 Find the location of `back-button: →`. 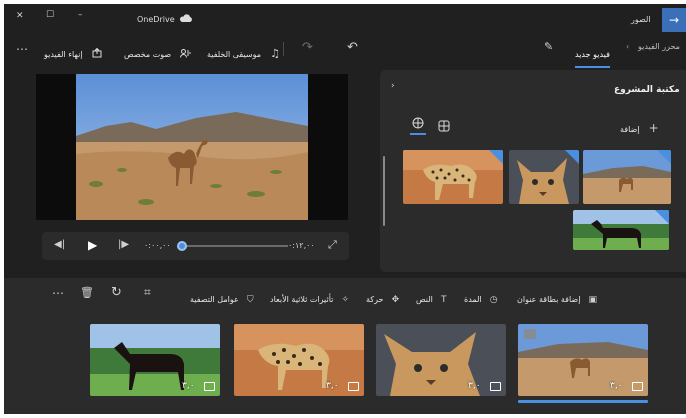

back-button: → is located at coordinates (674, 20).